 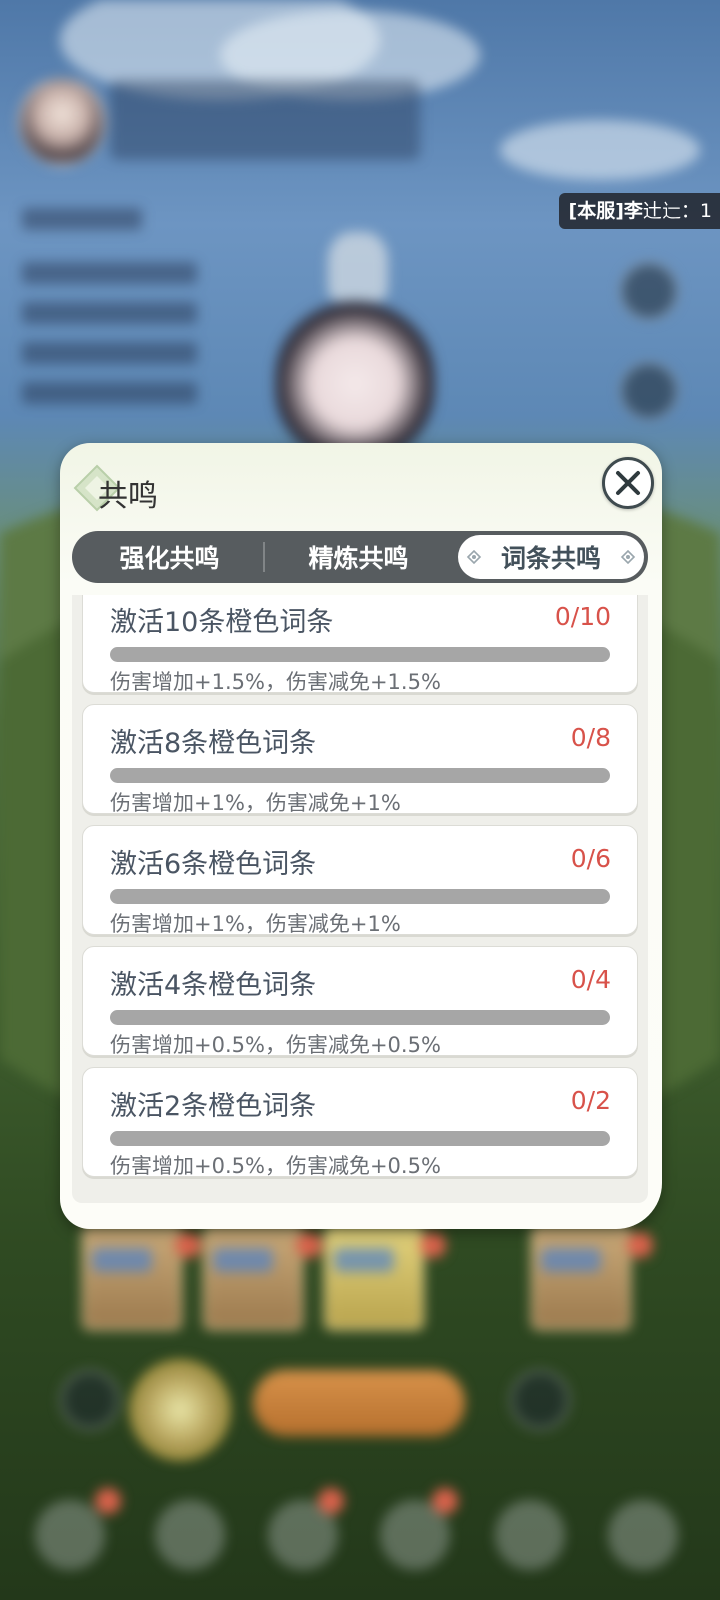 I want to click on list-item: 激活8条橙色词条 0/8 伤害增加+1%，伤害减免+1%, so click(x=360, y=759).